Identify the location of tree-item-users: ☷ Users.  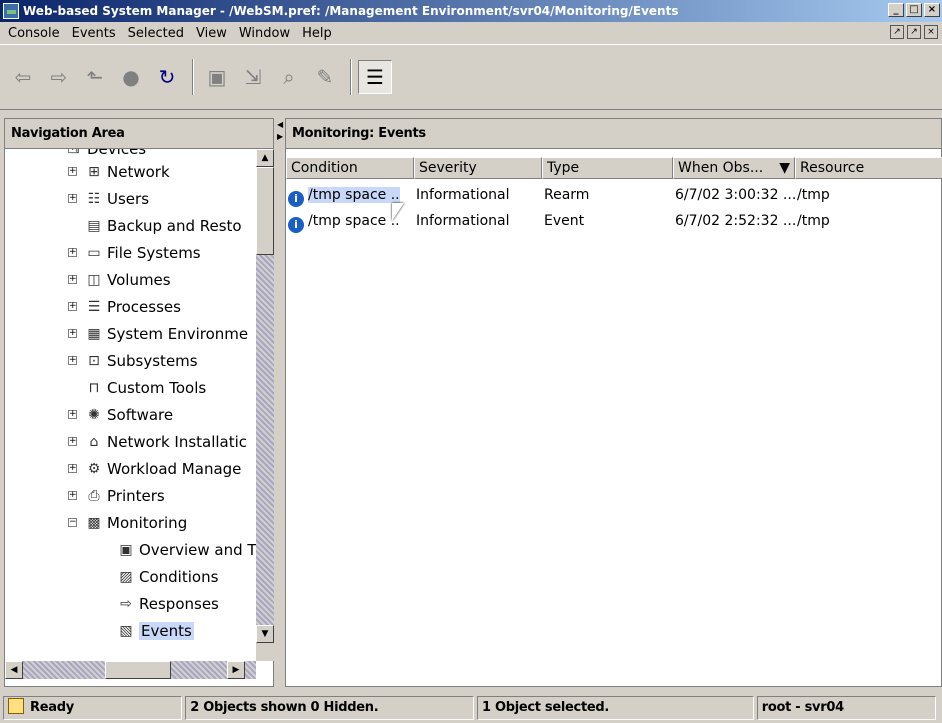
(117, 198).